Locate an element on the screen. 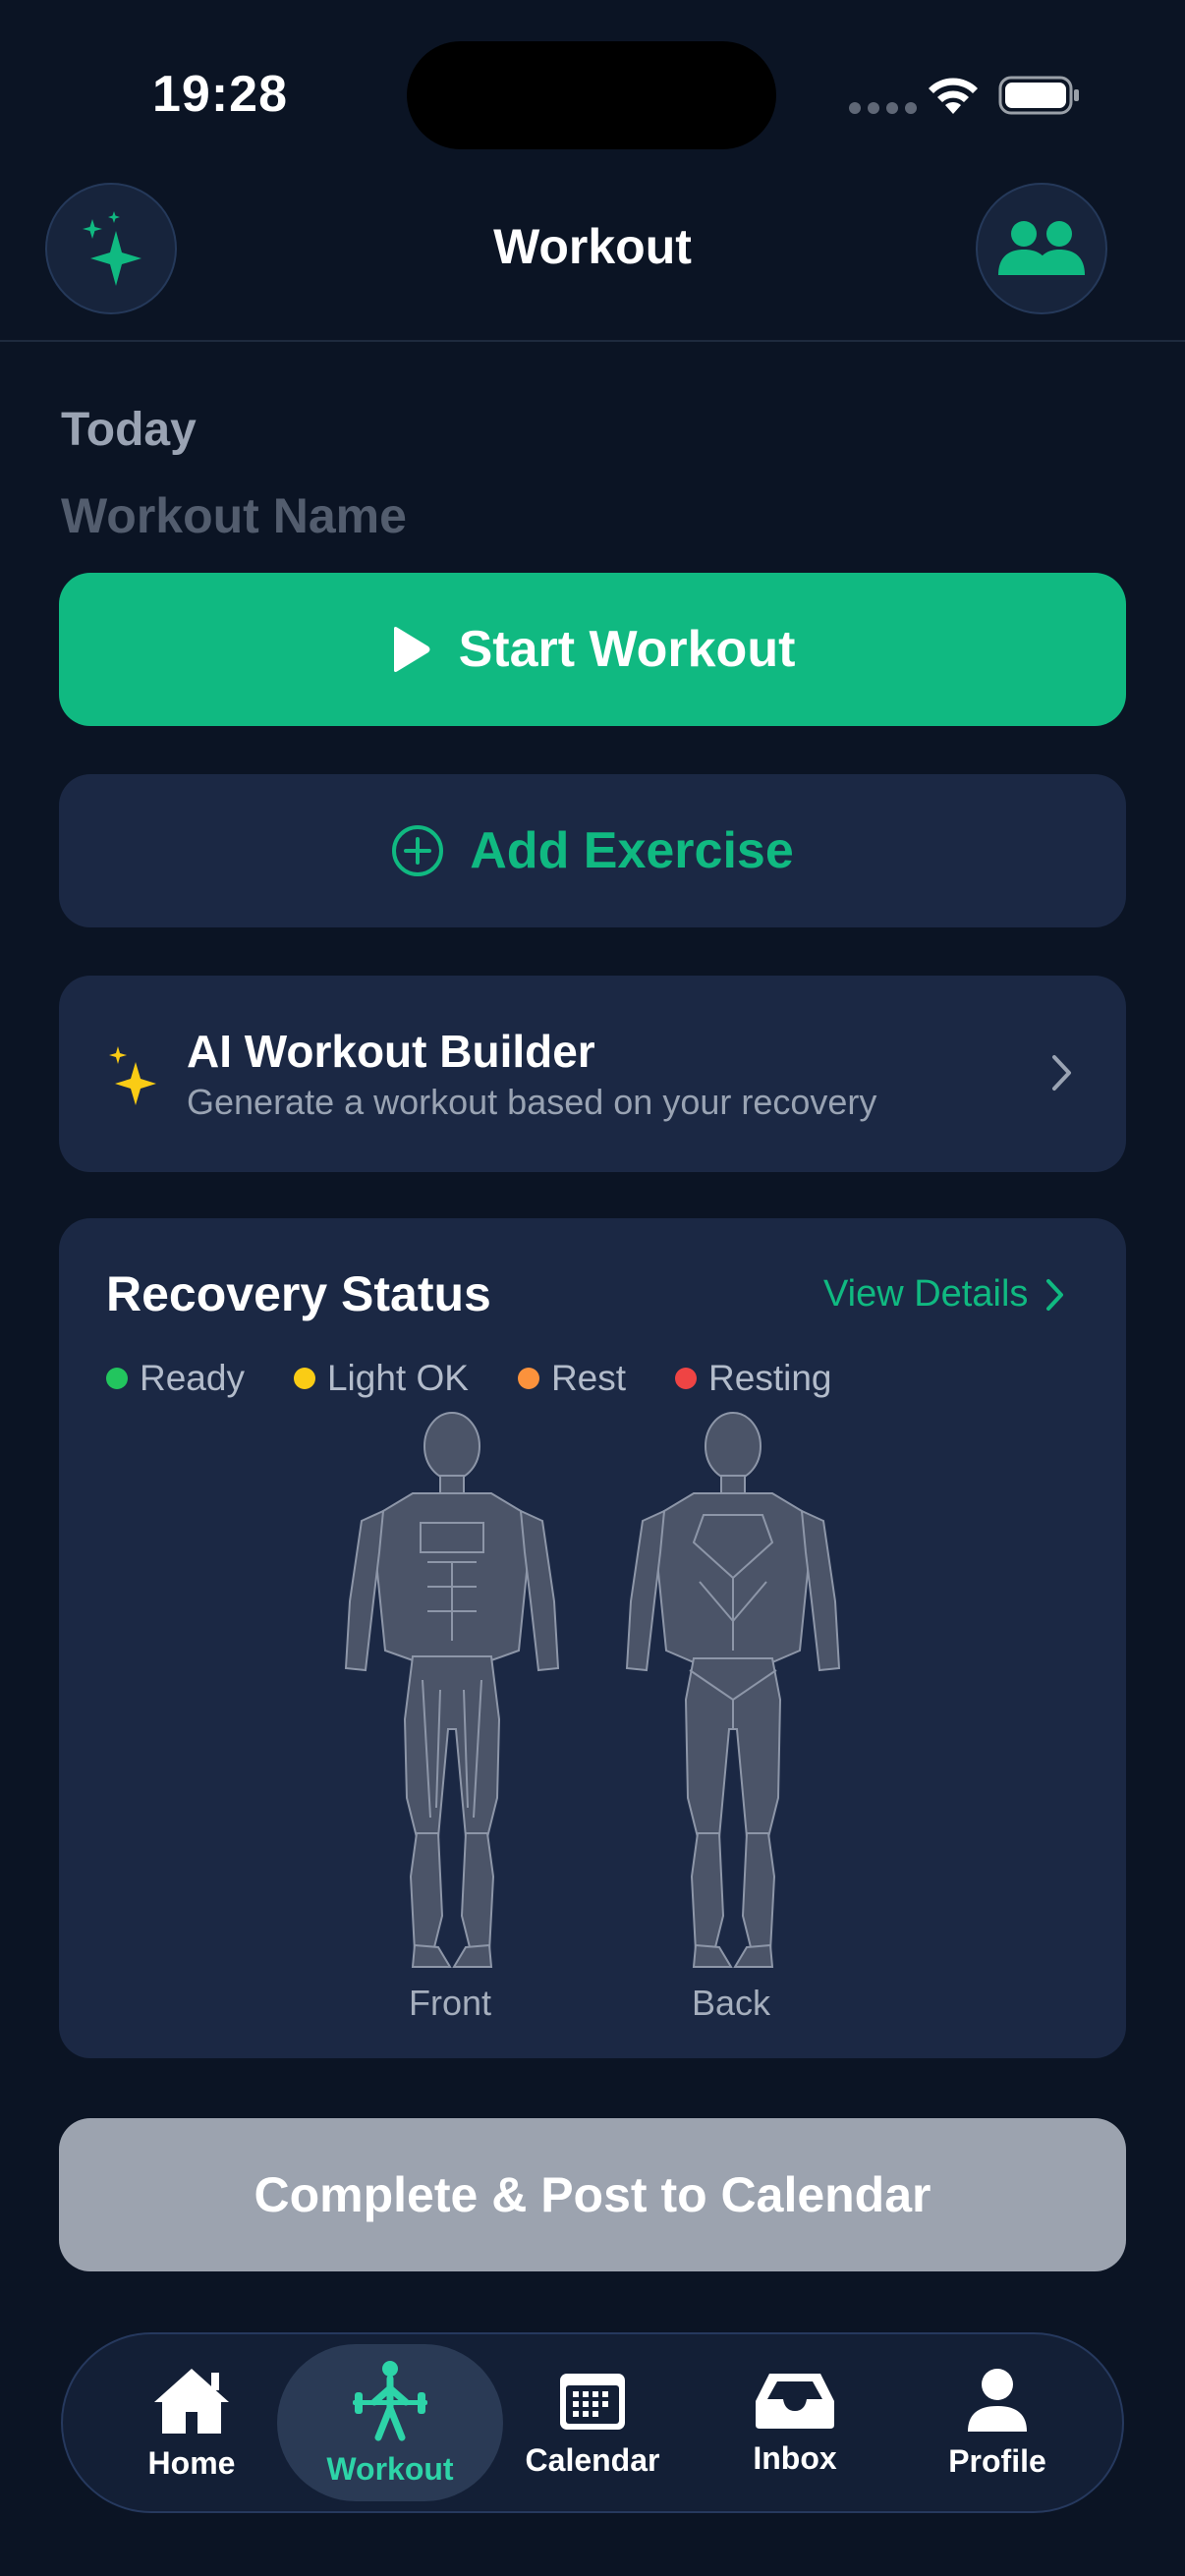  body-front is located at coordinates (452, 1690).